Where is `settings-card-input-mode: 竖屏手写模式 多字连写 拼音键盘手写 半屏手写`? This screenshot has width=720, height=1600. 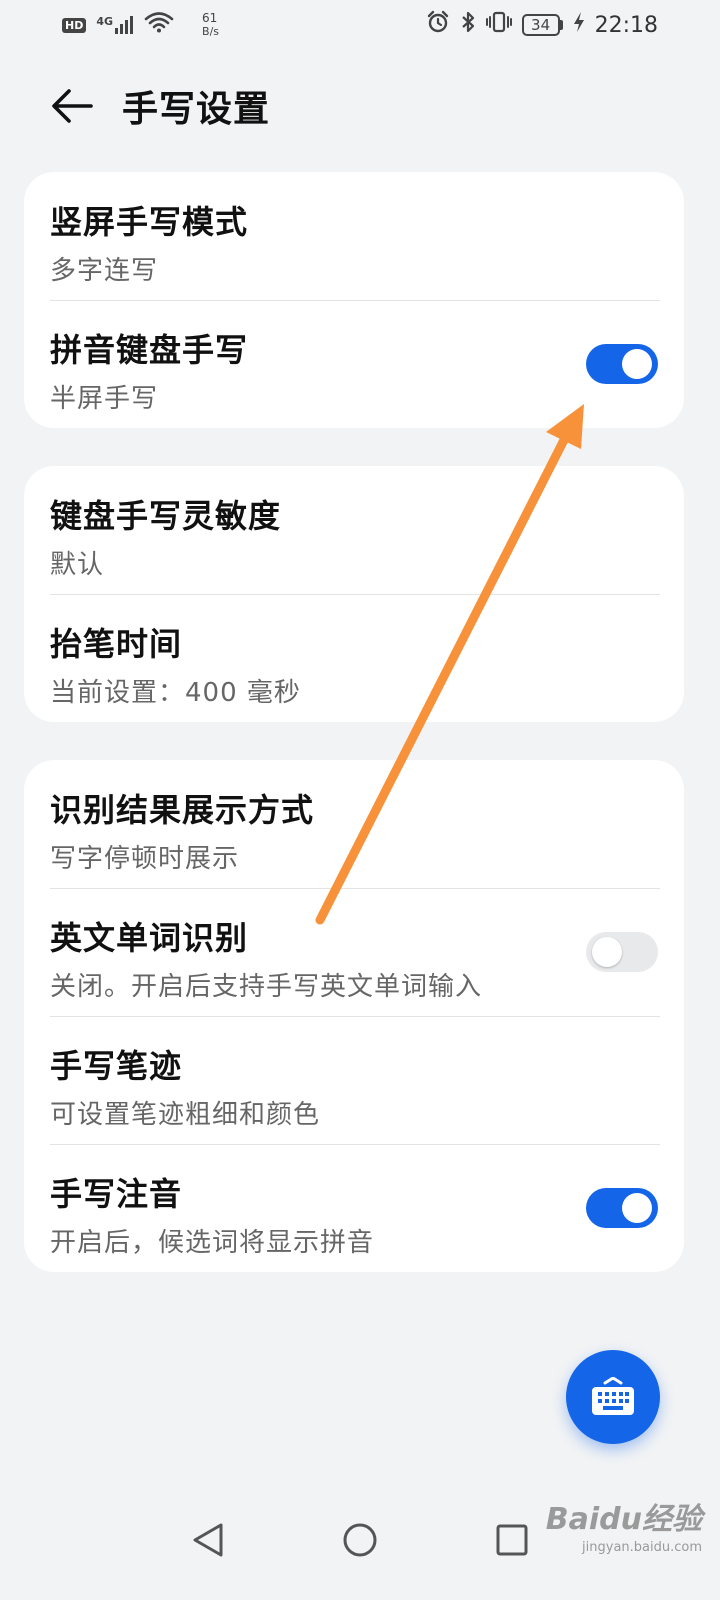
settings-card-input-mode: 竖屏手写模式 多字连写 拼音键盘手写 半屏手写 is located at coordinates (354, 300).